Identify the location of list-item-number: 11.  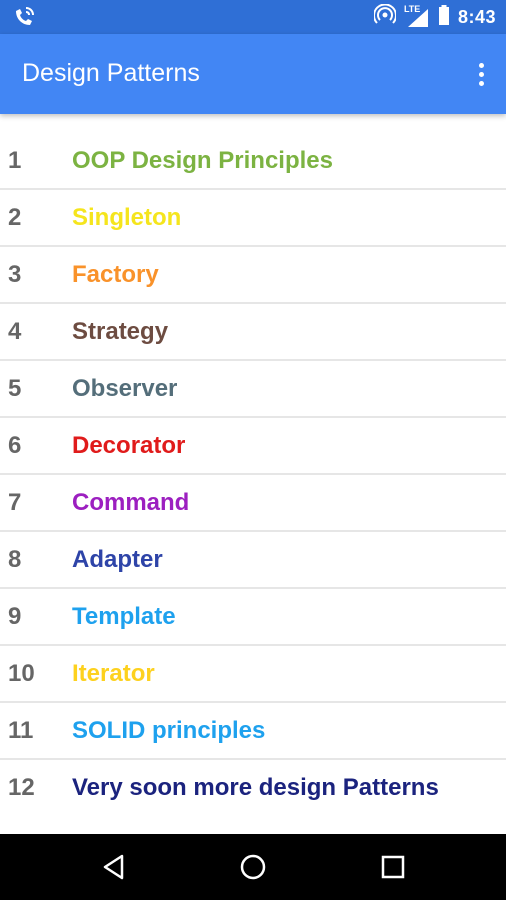
(21, 730).